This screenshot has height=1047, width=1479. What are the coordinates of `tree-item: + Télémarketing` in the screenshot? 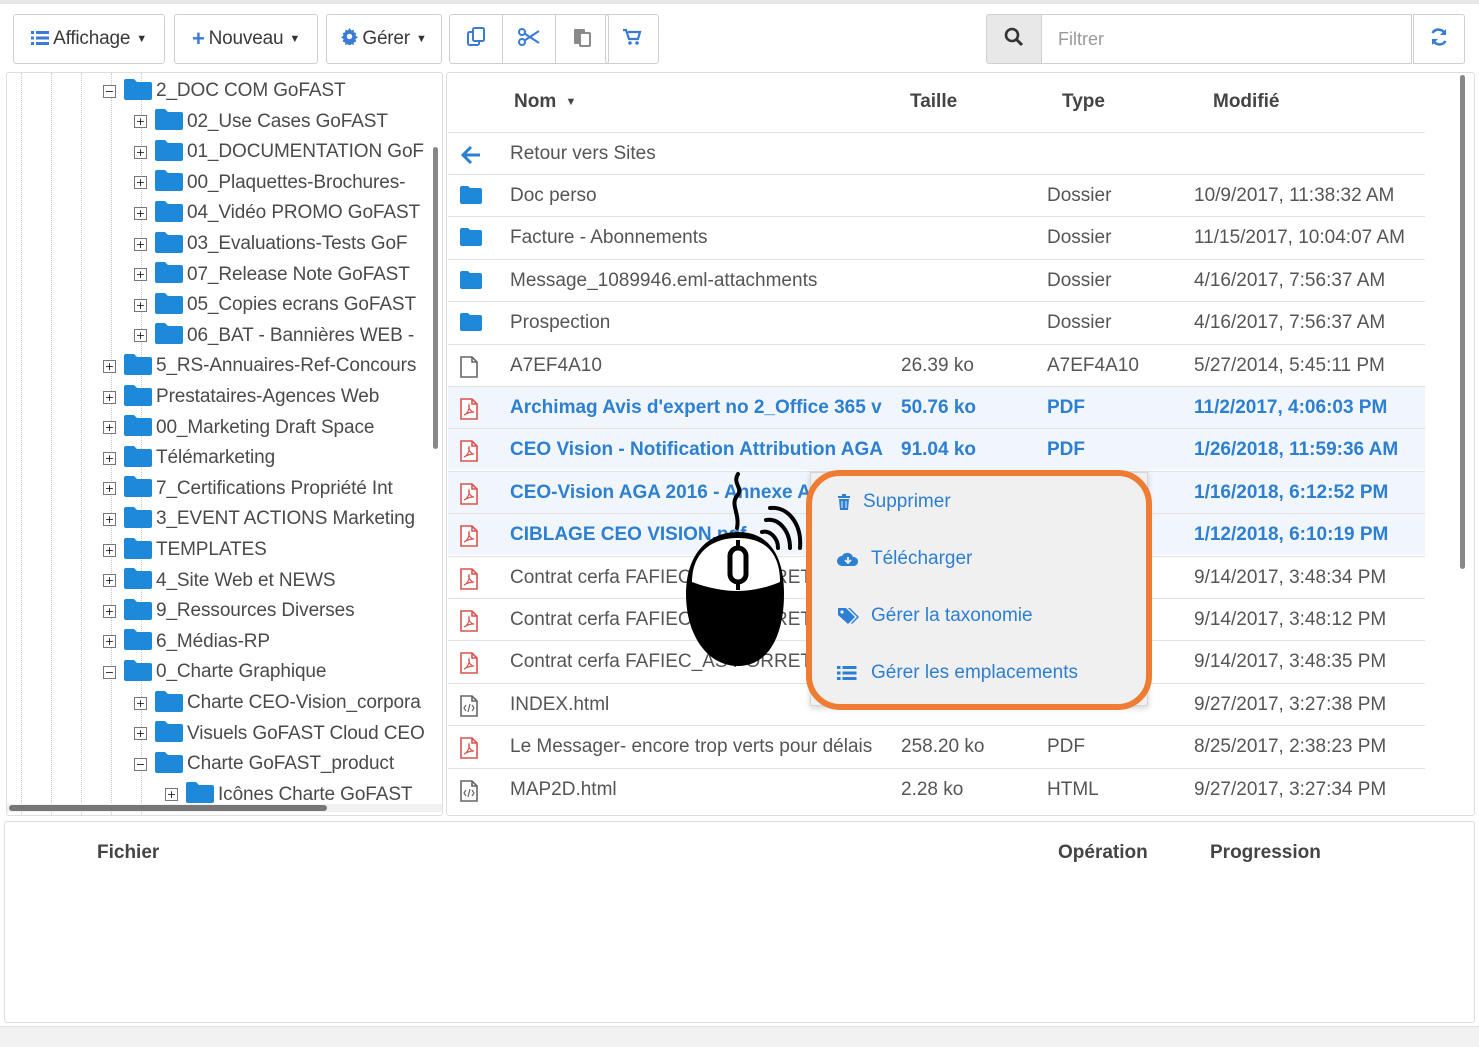 It's located at (189, 458).